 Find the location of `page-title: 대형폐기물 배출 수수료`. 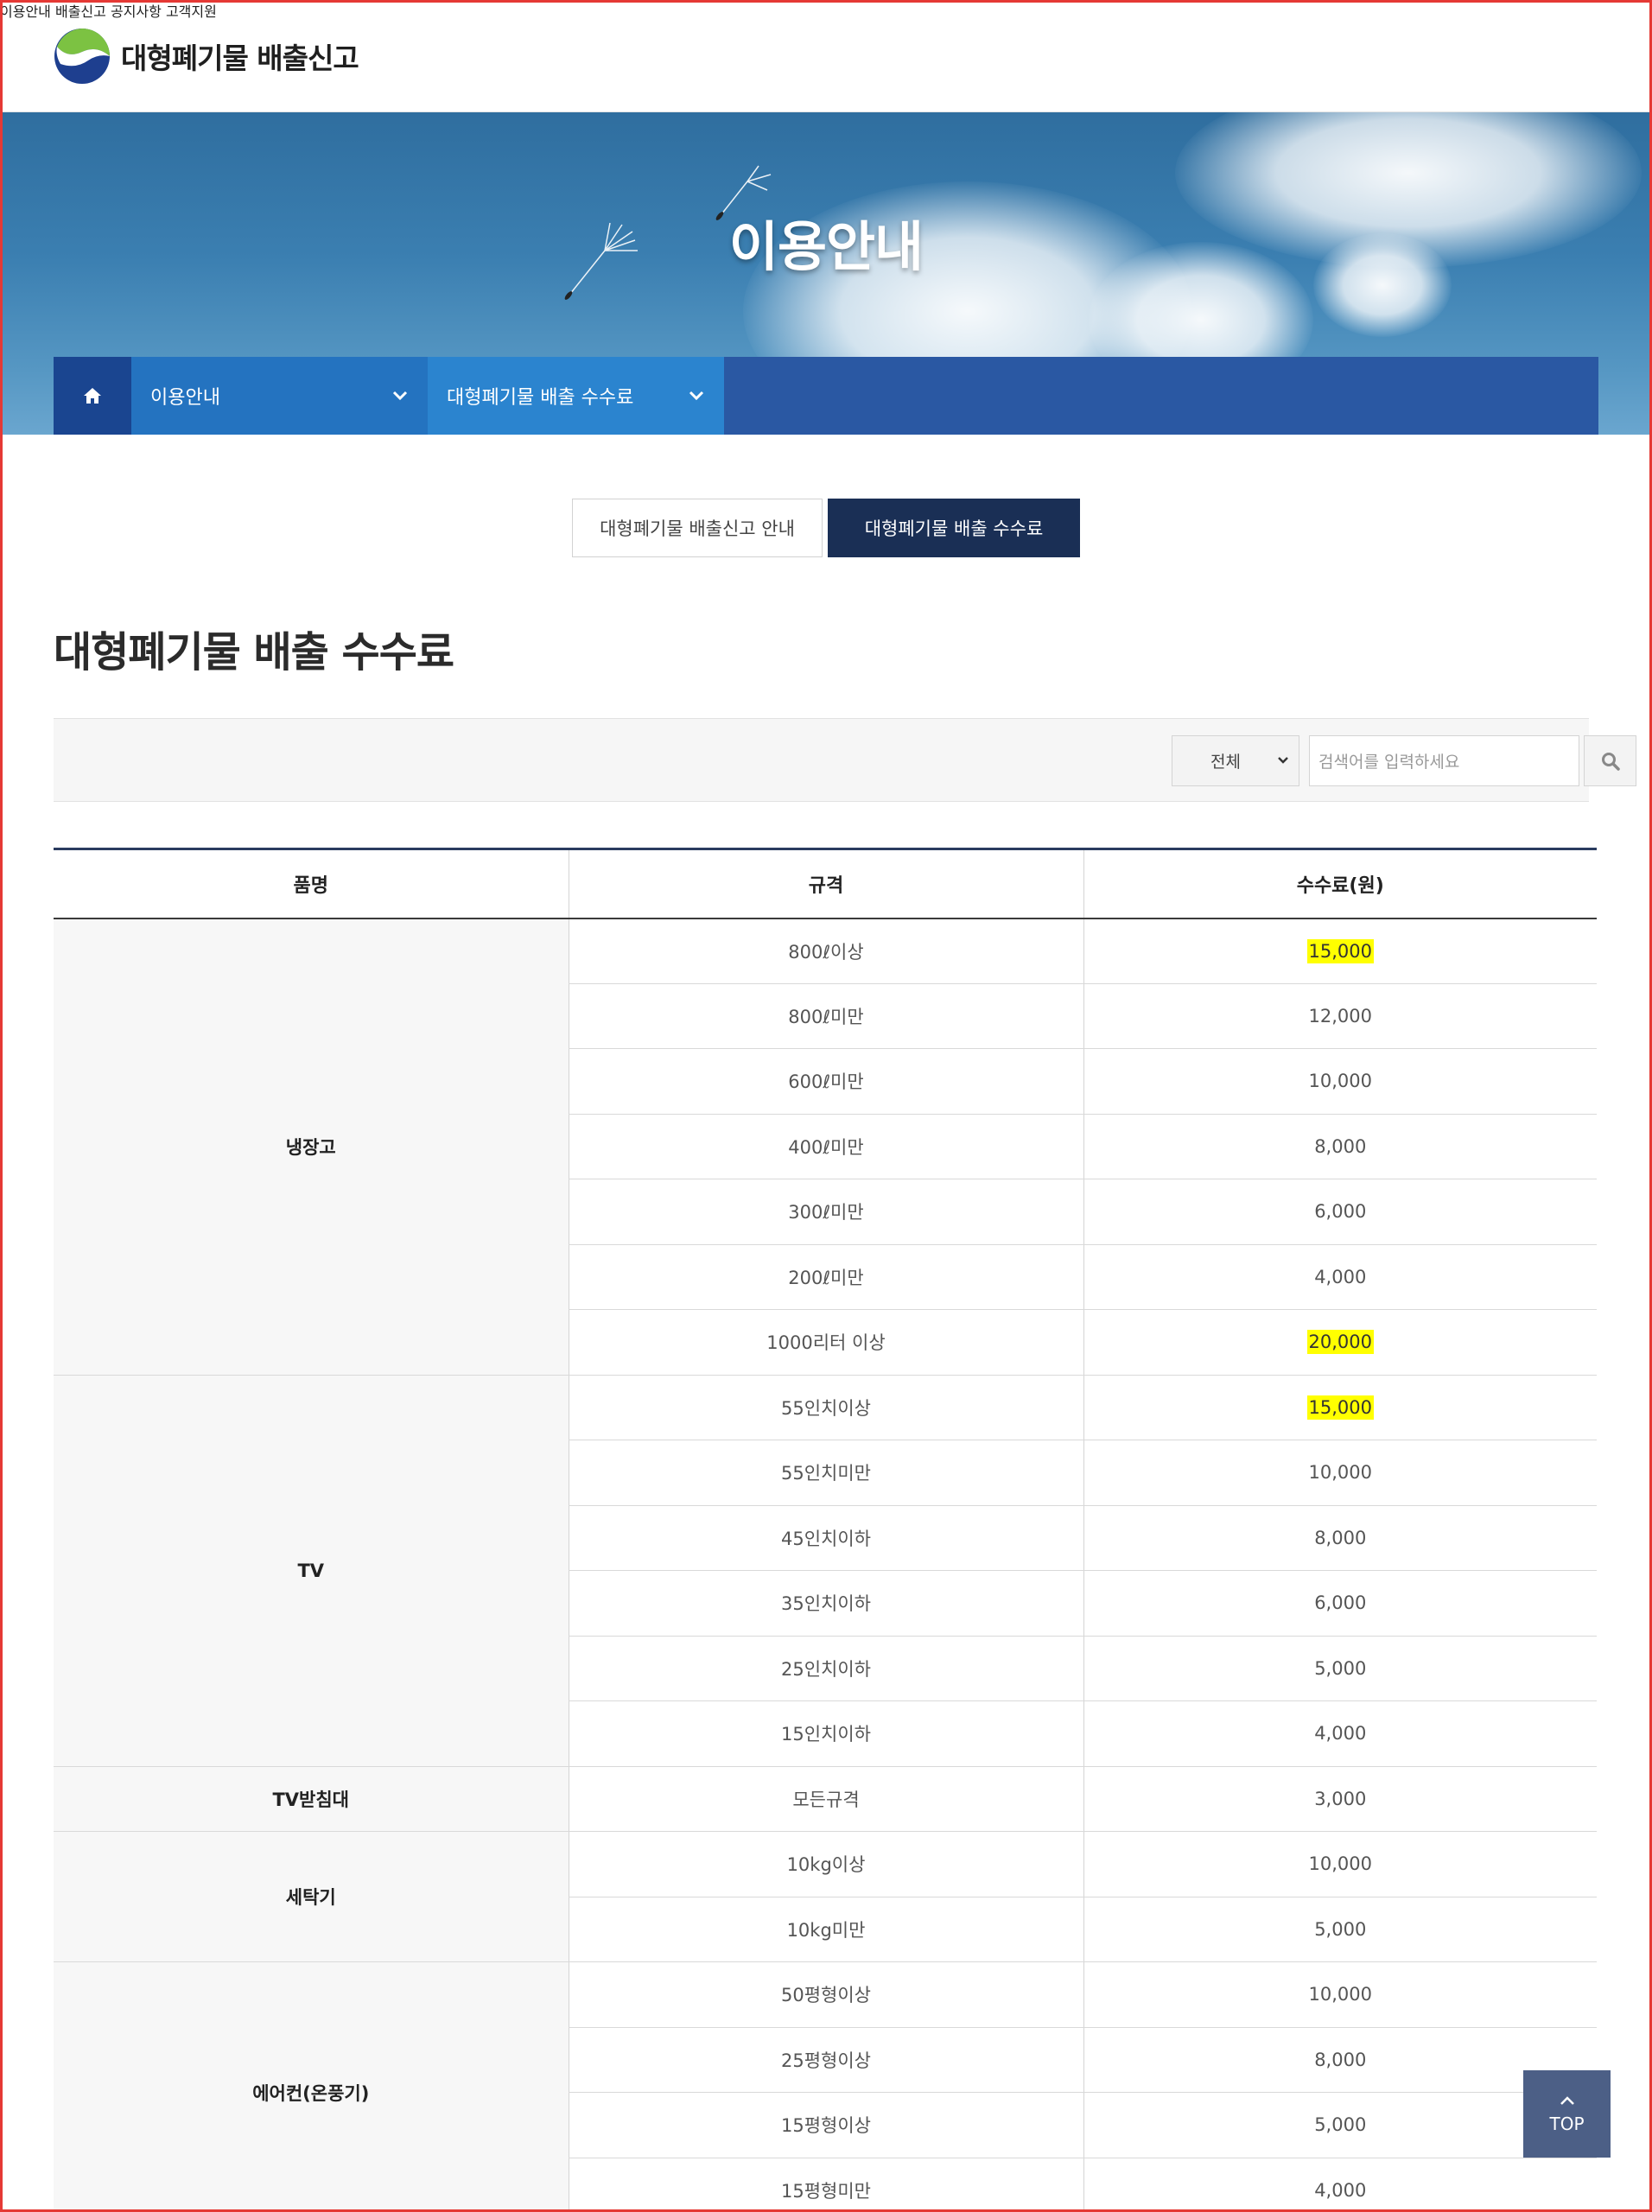

page-title: 대형폐기물 배출 수수료 is located at coordinates (254, 652).